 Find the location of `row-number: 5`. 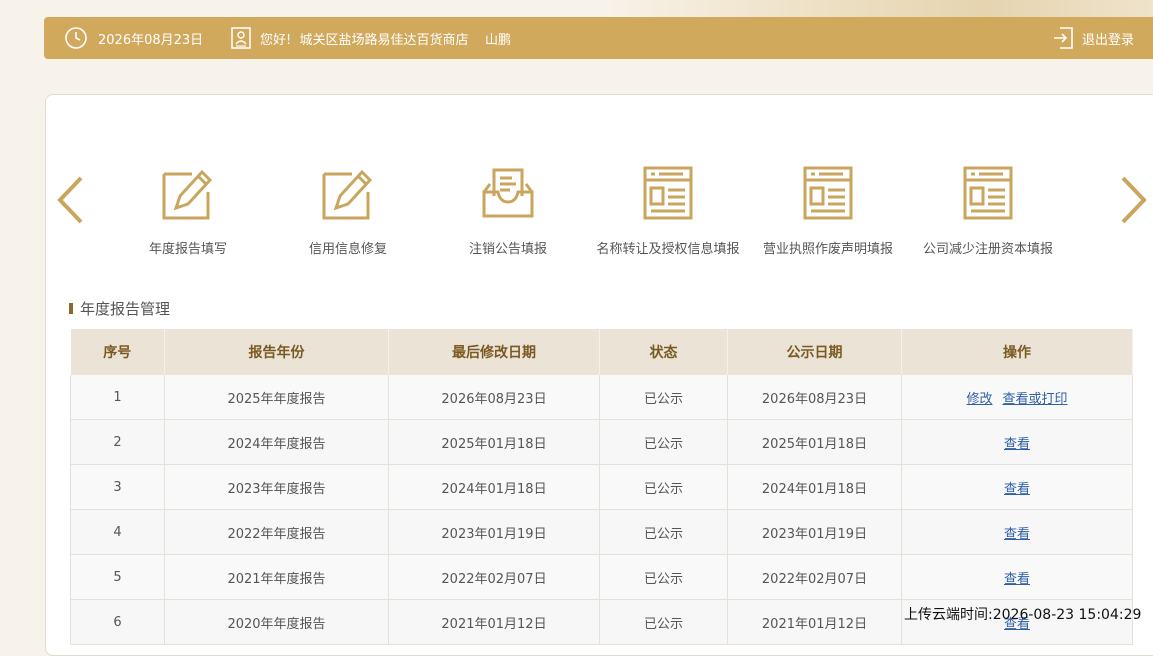

row-number: 5 is located at coordinates (117, 577).